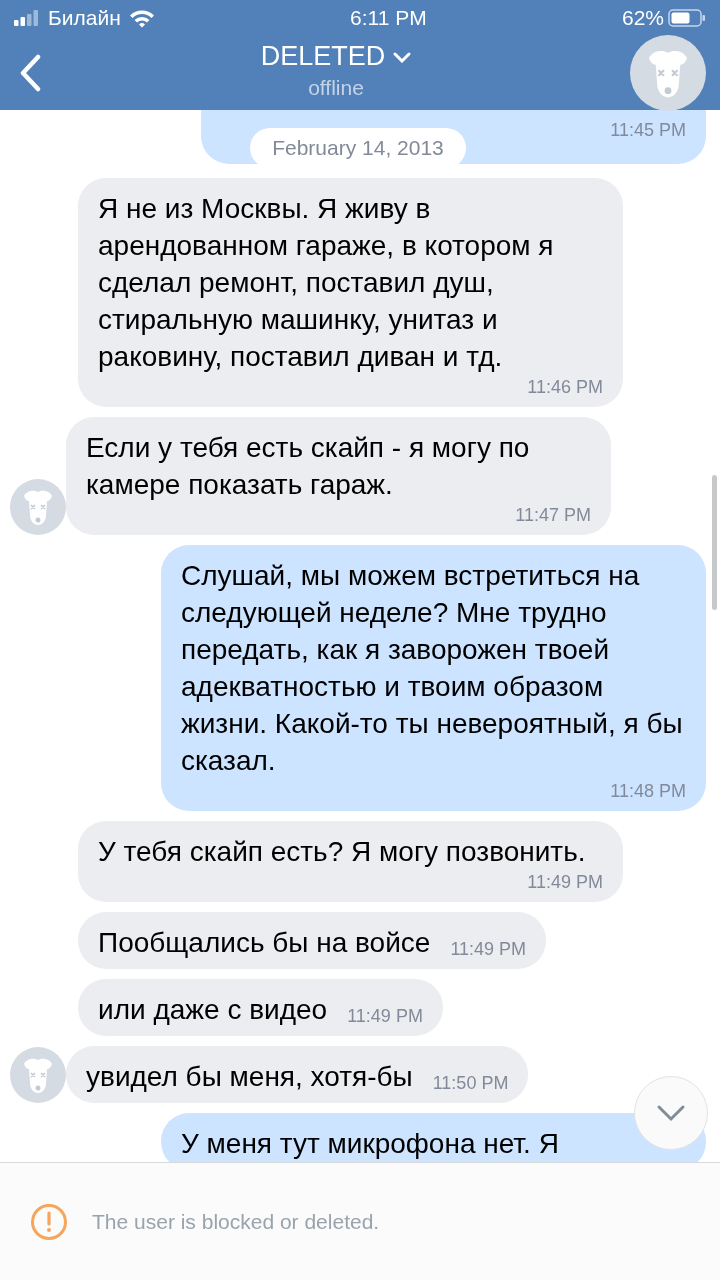 Image resolution: width=720 pixels, height=1280 pixels. What do you see at coordinates (687, 18) in the screenshot?
I see `battery-icon` at bounding box center [687, 18].